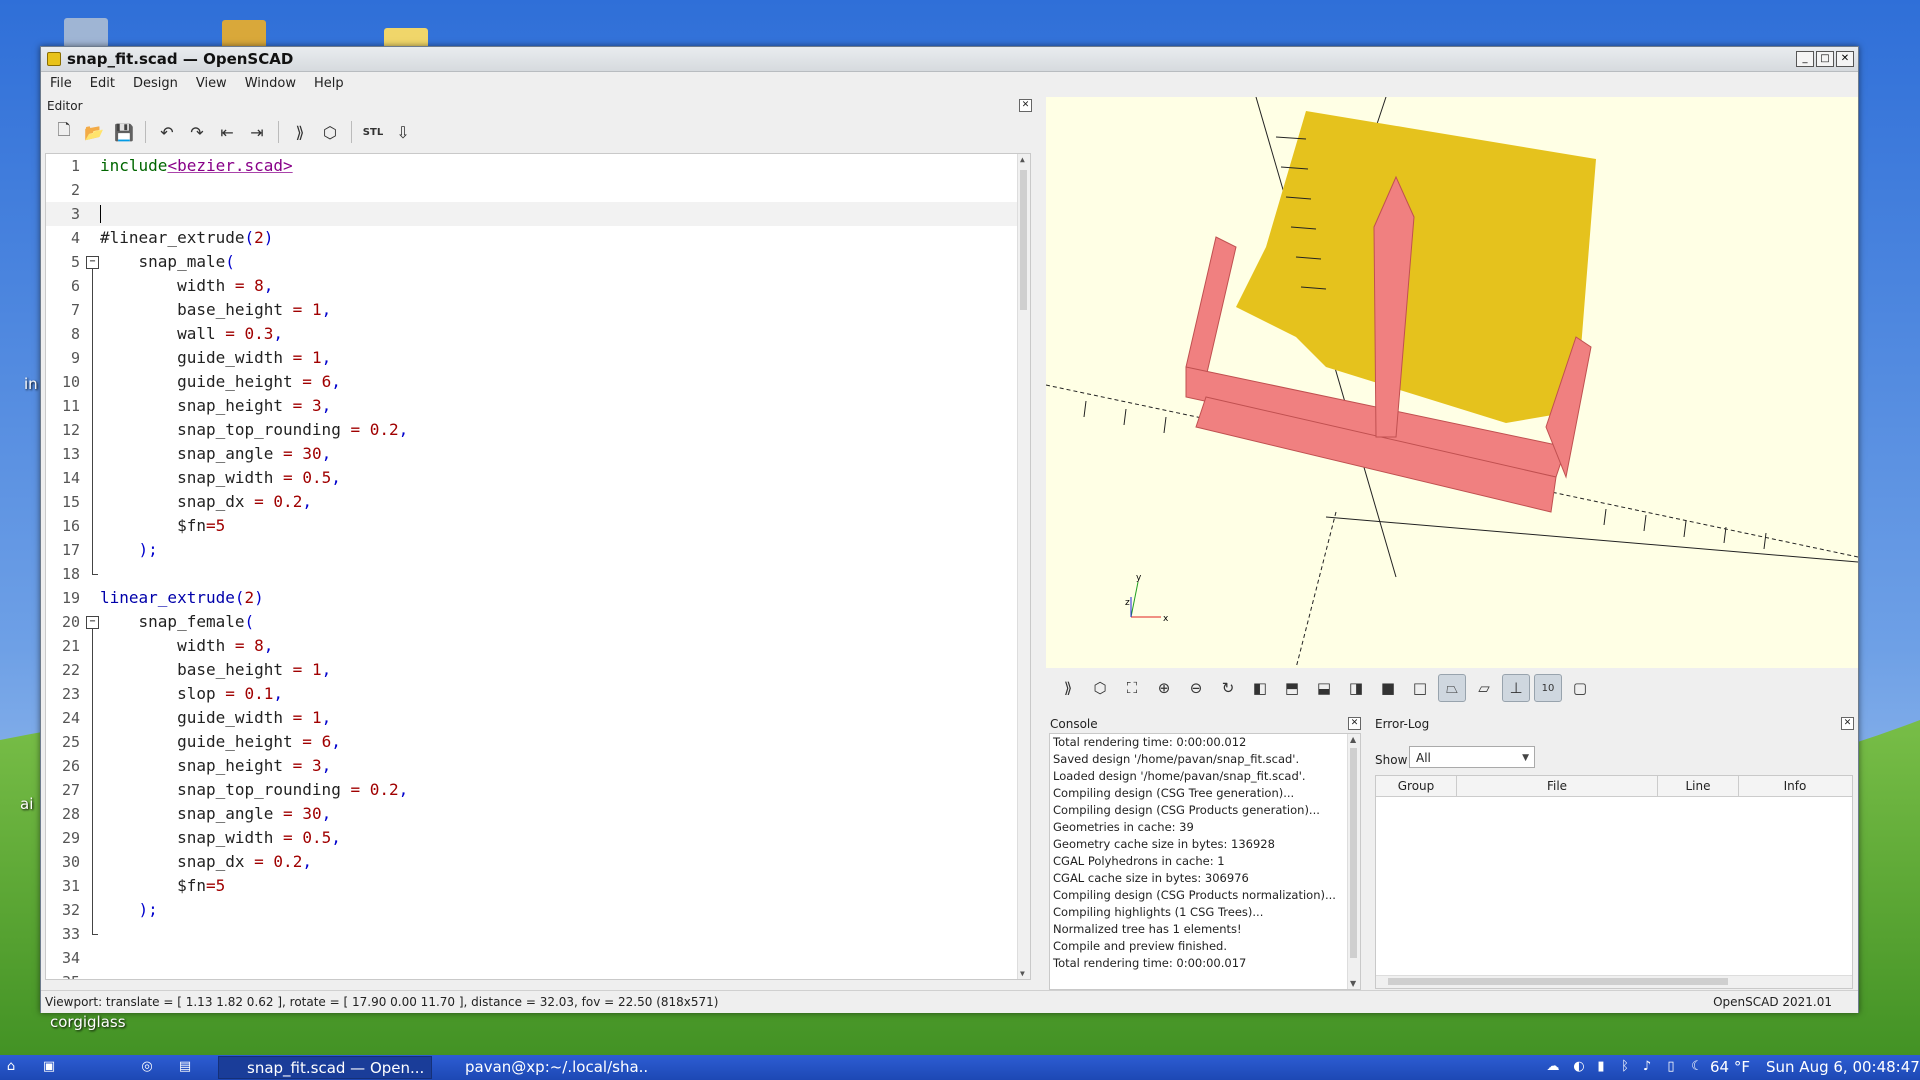  I want to click on code-line: 21 width = 8,, so click(533, 646).